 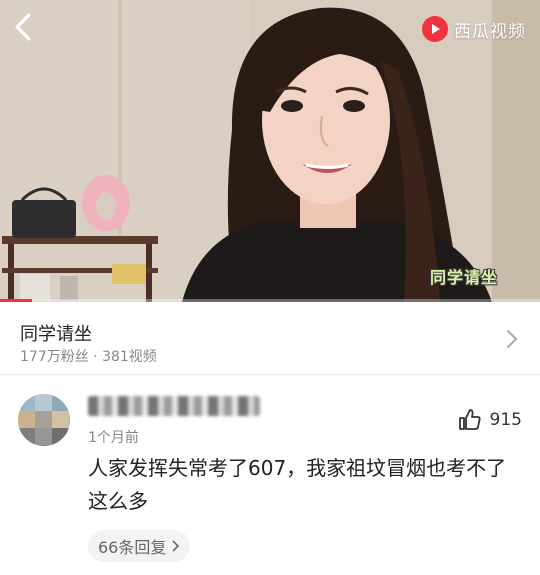 What do you see at coordinates (113, 438) in the screenshot?
I see `comment-time: 1个月前` at bounding box center [113, 438].